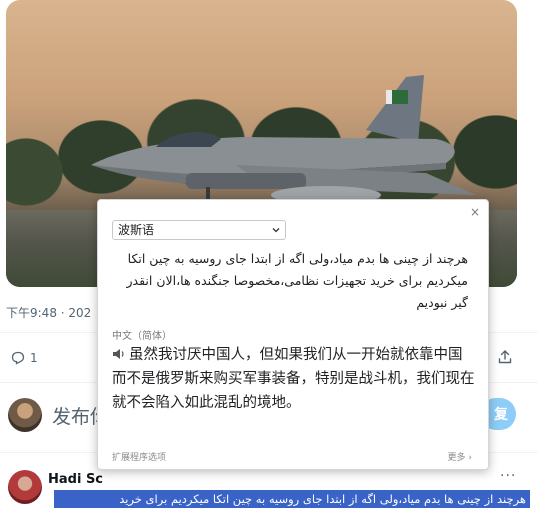  Describe the element at coordinates (75, 479) in the screenshot. I see `reply-author-name: Hadi Sc` at that location.